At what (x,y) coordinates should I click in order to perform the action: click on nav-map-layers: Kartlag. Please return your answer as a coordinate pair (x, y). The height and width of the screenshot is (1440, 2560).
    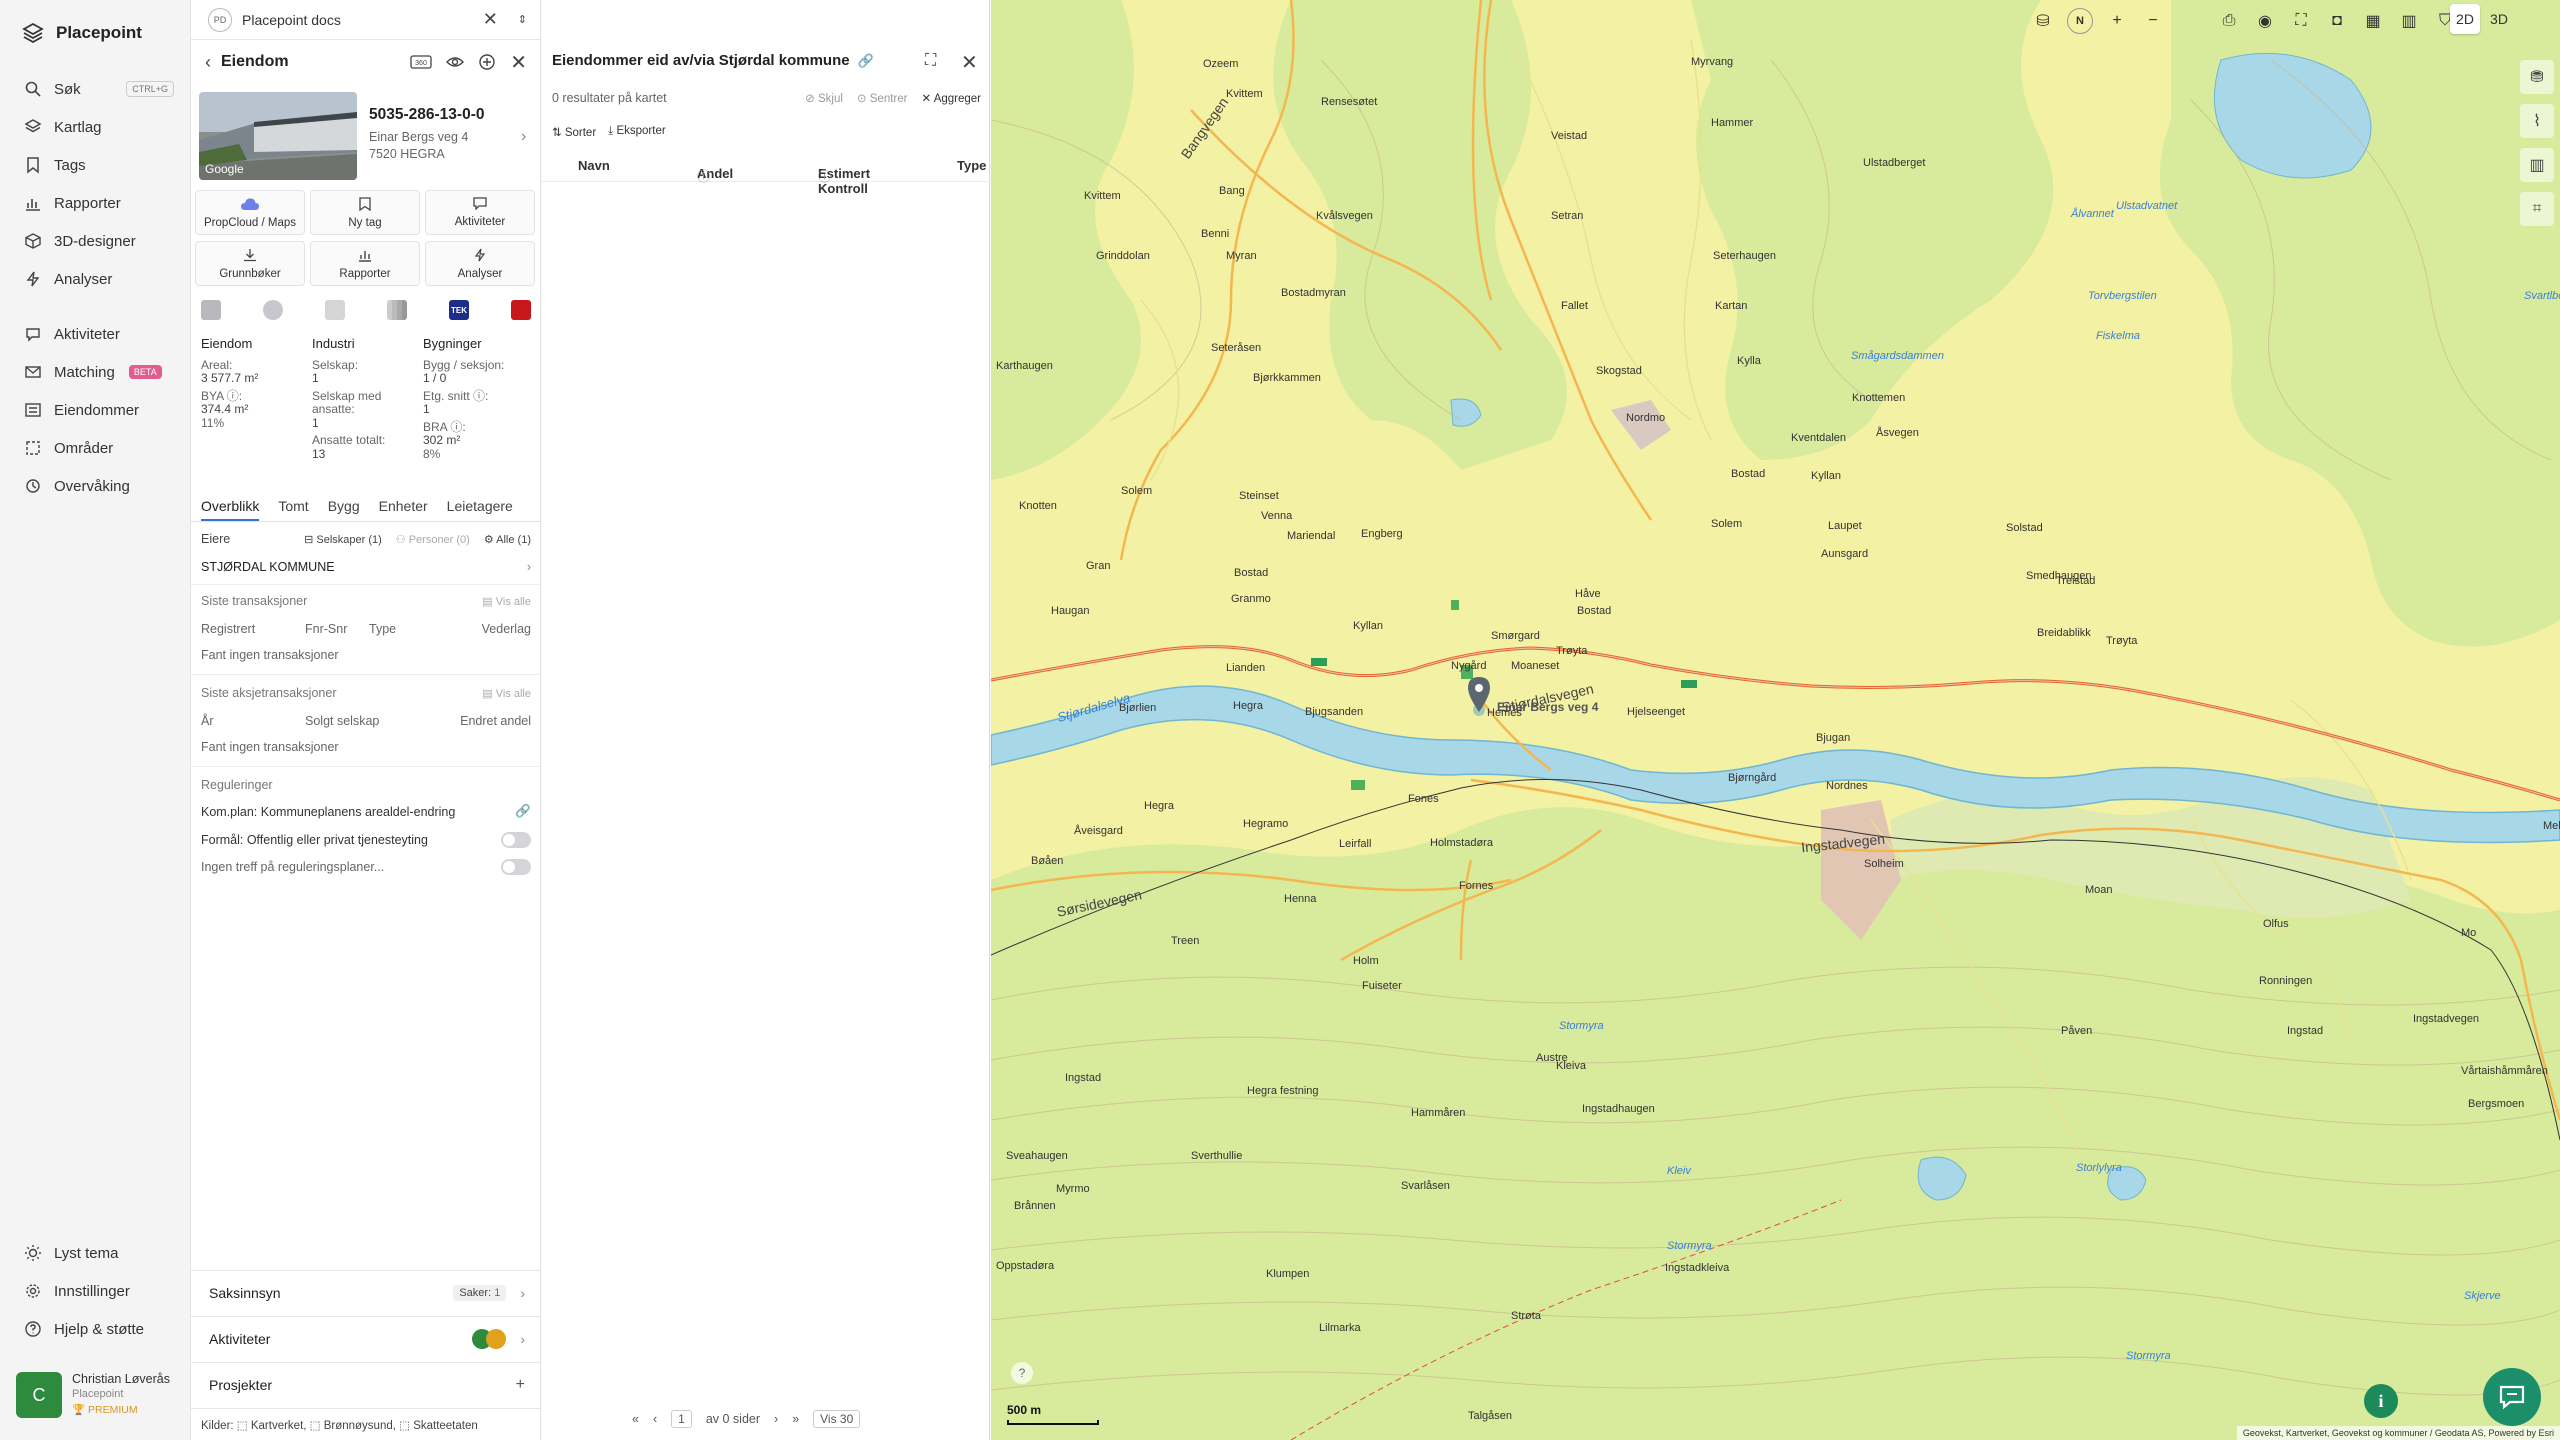
    Looking at the image, I should click on (99, 127).